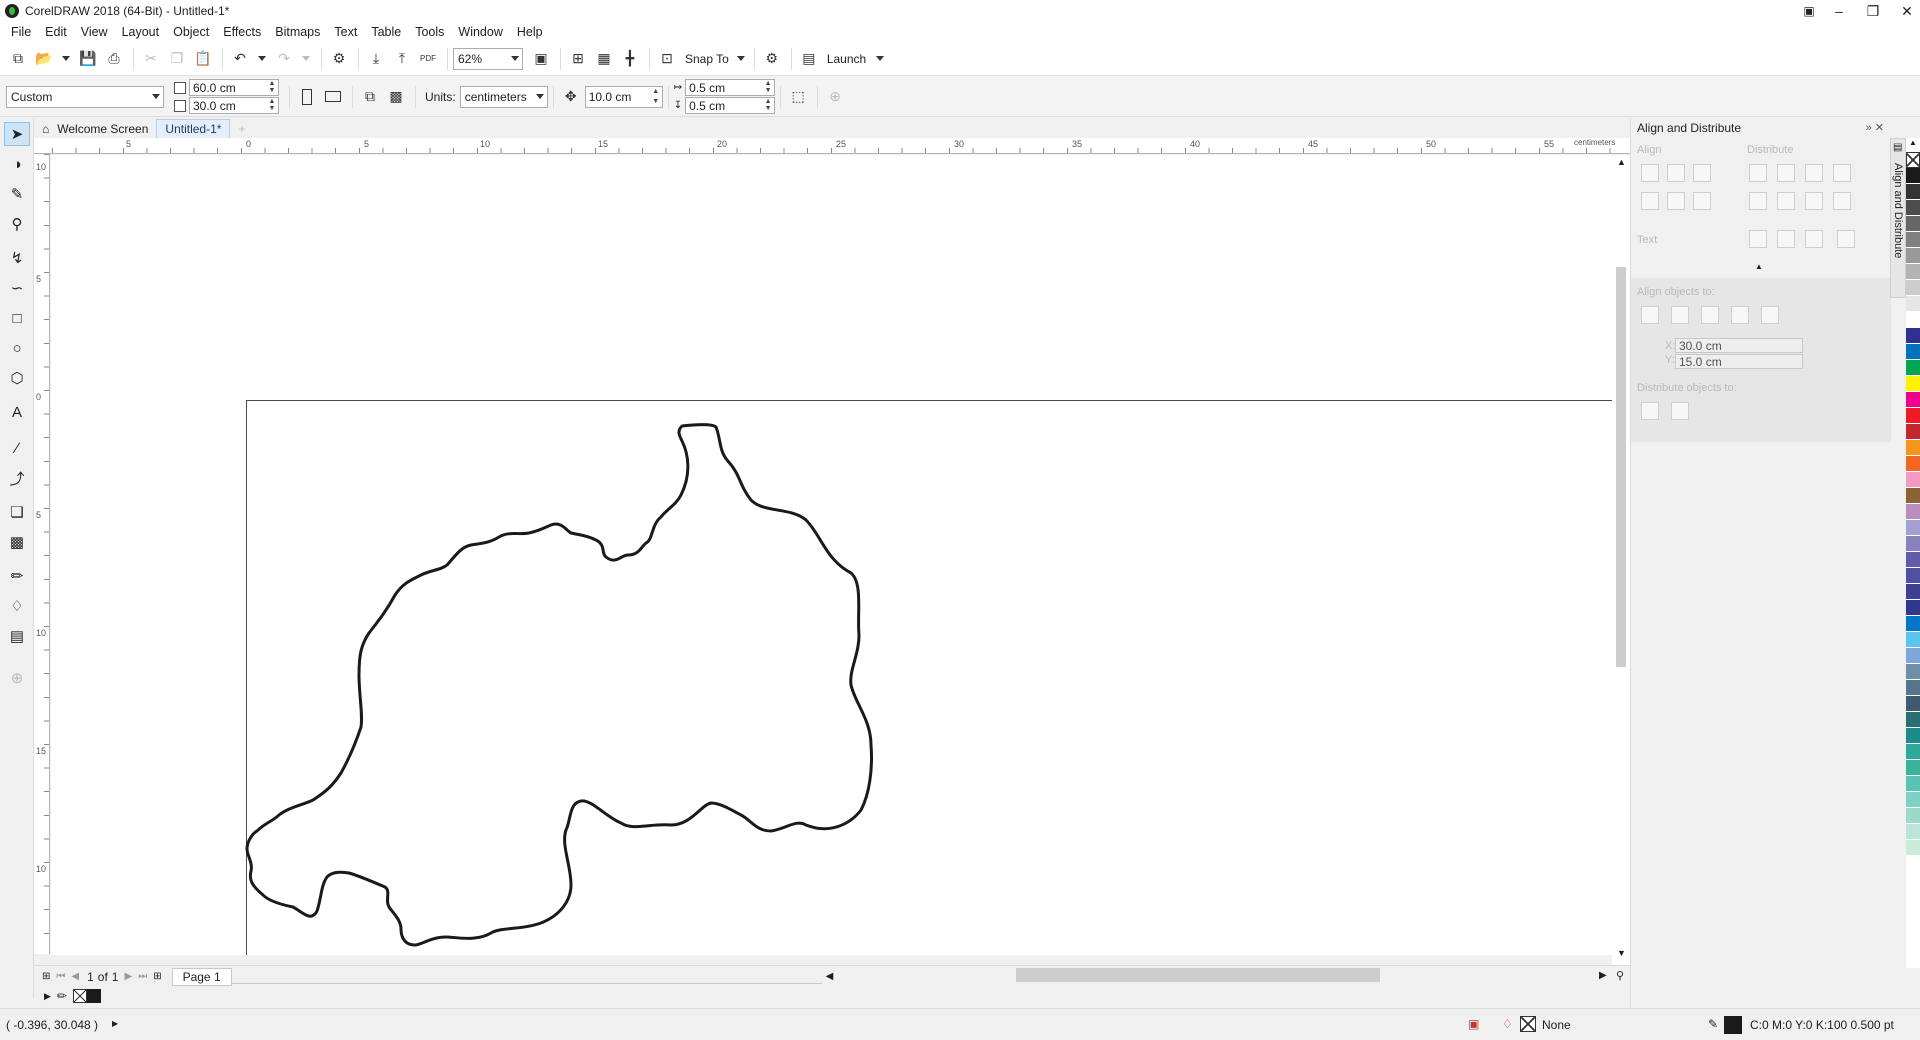 Image resolution: width=1920 pixels, height=1040 pixels. I want to click on parallel-dimension-tool-icon: ∕, so click(17, 448).